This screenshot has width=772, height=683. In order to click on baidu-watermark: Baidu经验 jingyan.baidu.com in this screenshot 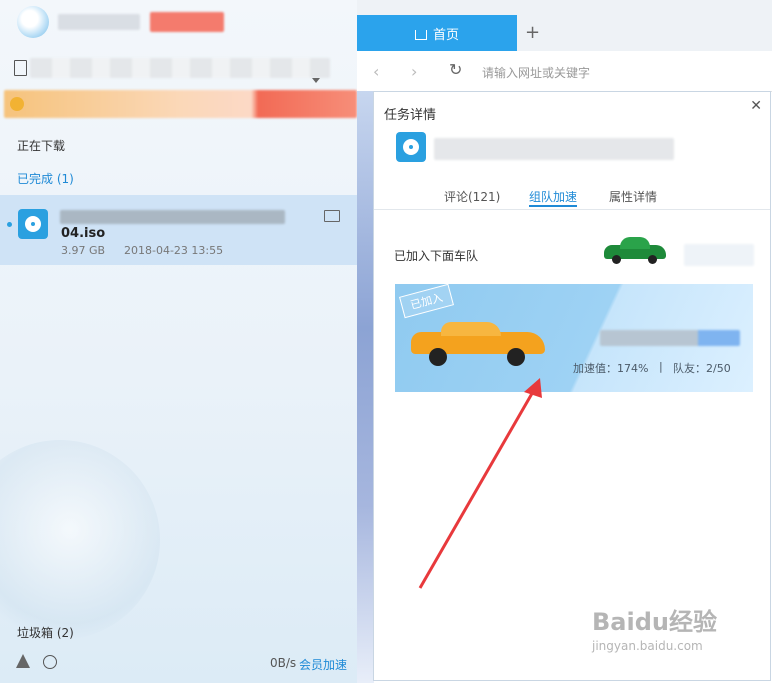, I will do `click(654, 627)`.